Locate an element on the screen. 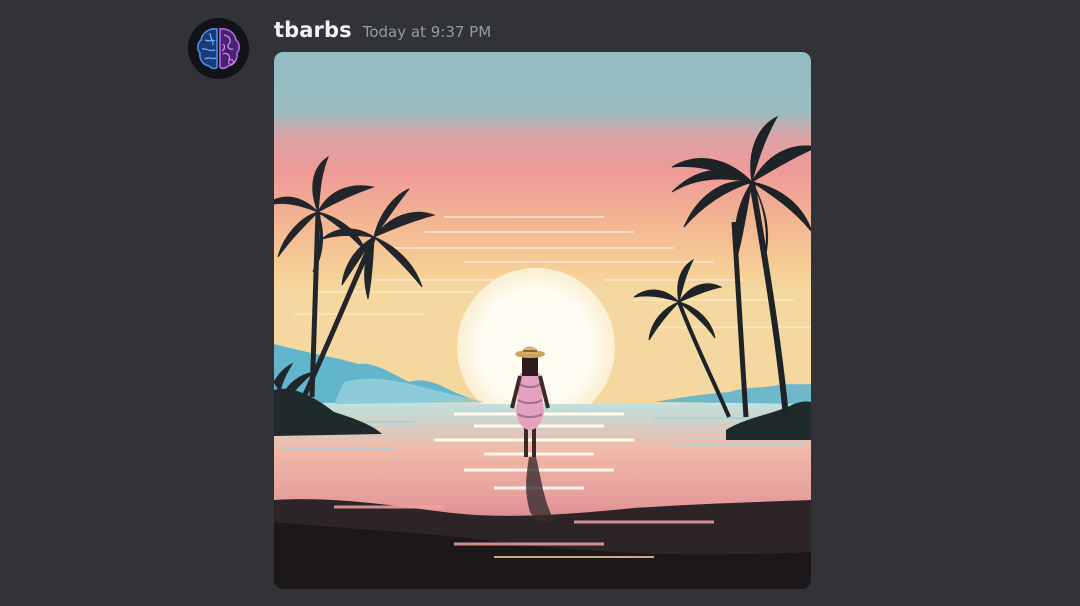 The image size is (1080, 606). message-header: tbarbs Today at 9:37 PM is located at coordinates (382, 33).